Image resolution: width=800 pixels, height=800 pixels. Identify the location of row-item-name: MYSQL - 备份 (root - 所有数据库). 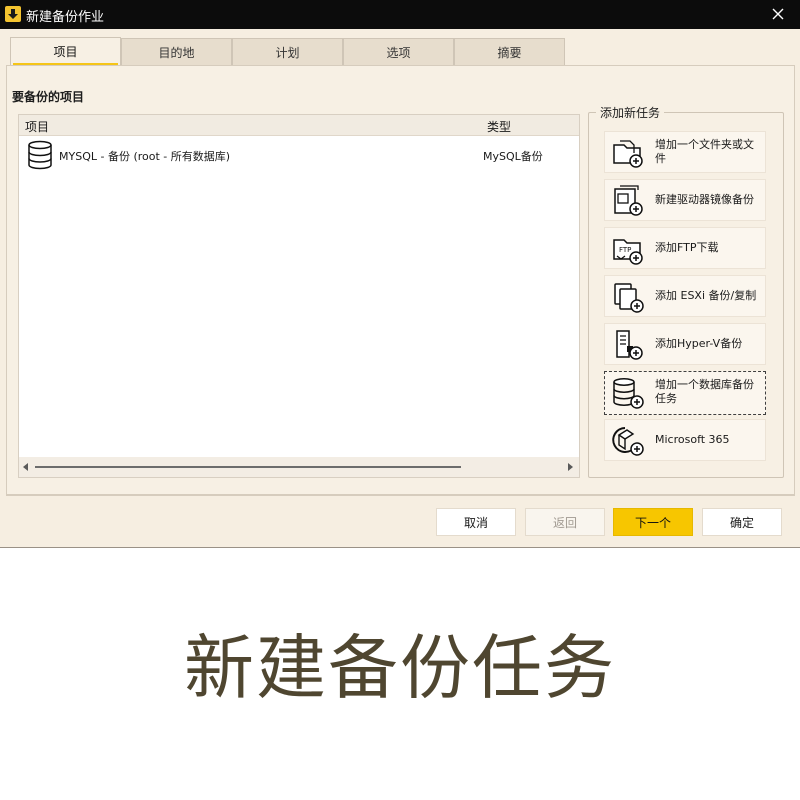
(145, 156).